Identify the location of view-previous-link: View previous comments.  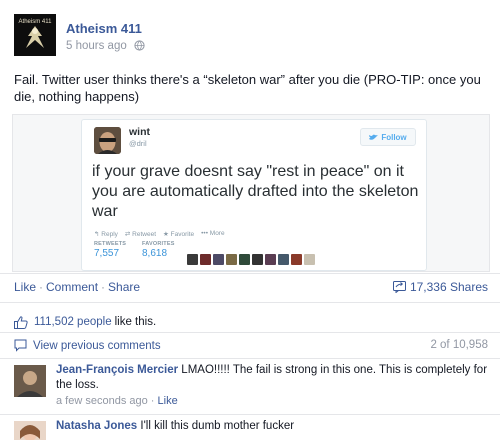
(97, 346).